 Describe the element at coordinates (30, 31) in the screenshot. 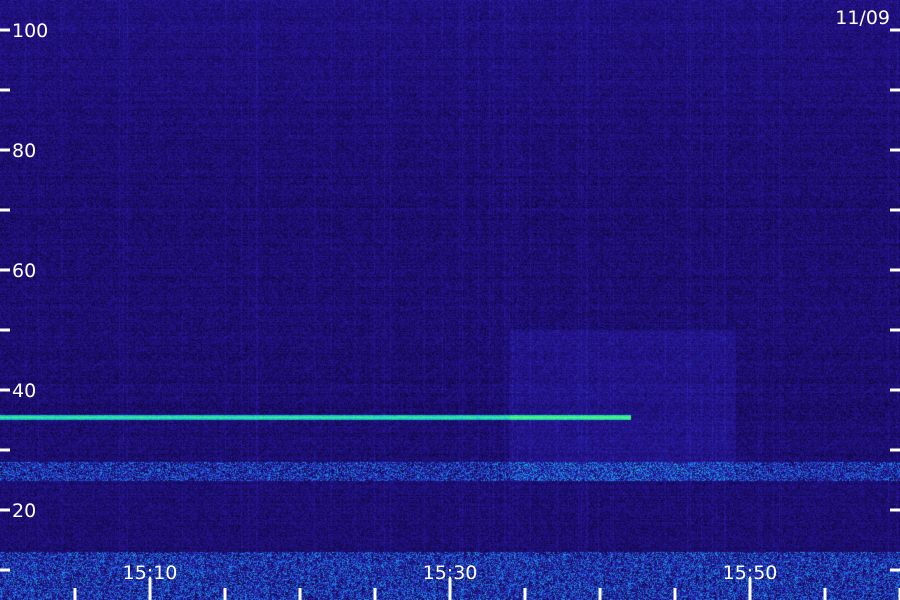

I see `y-tick-label: 100` at that location.